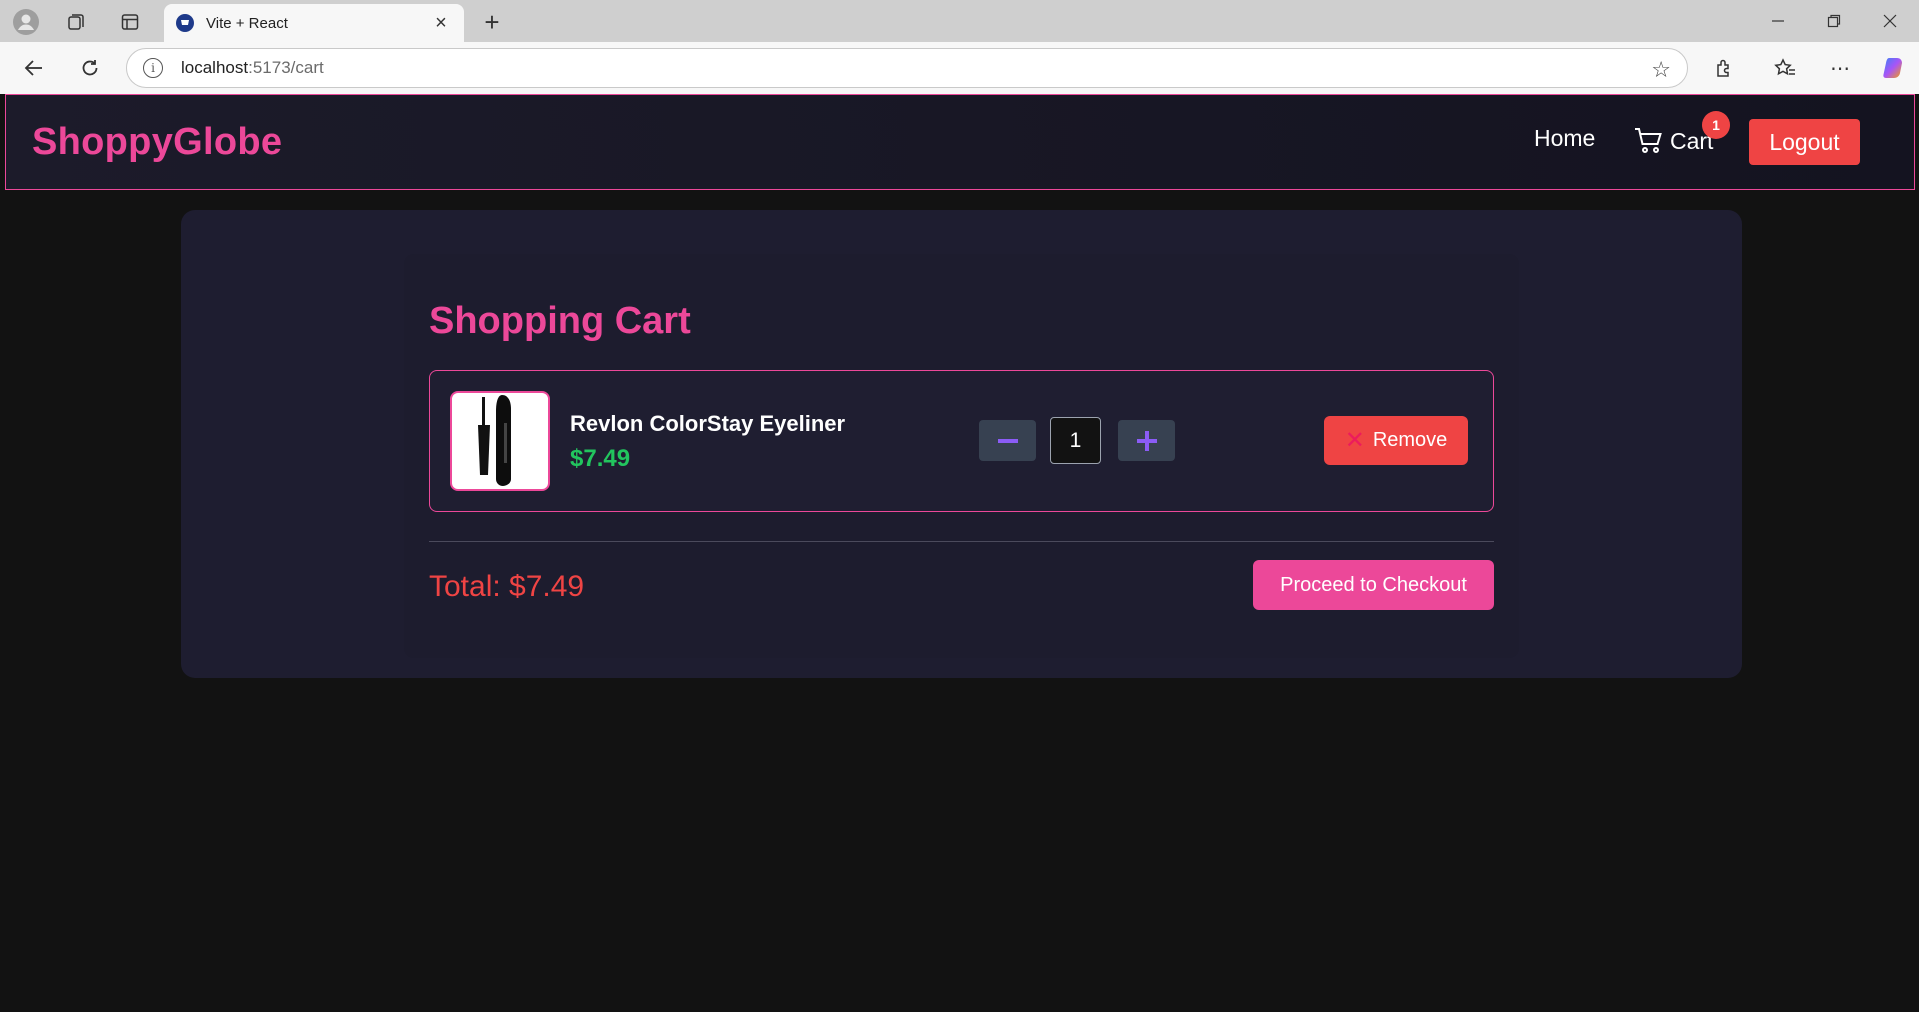  What do you see at coordinates (1834, 21) in the screenshot?
I see `restore-icon` at bounding box center [1834, 21].